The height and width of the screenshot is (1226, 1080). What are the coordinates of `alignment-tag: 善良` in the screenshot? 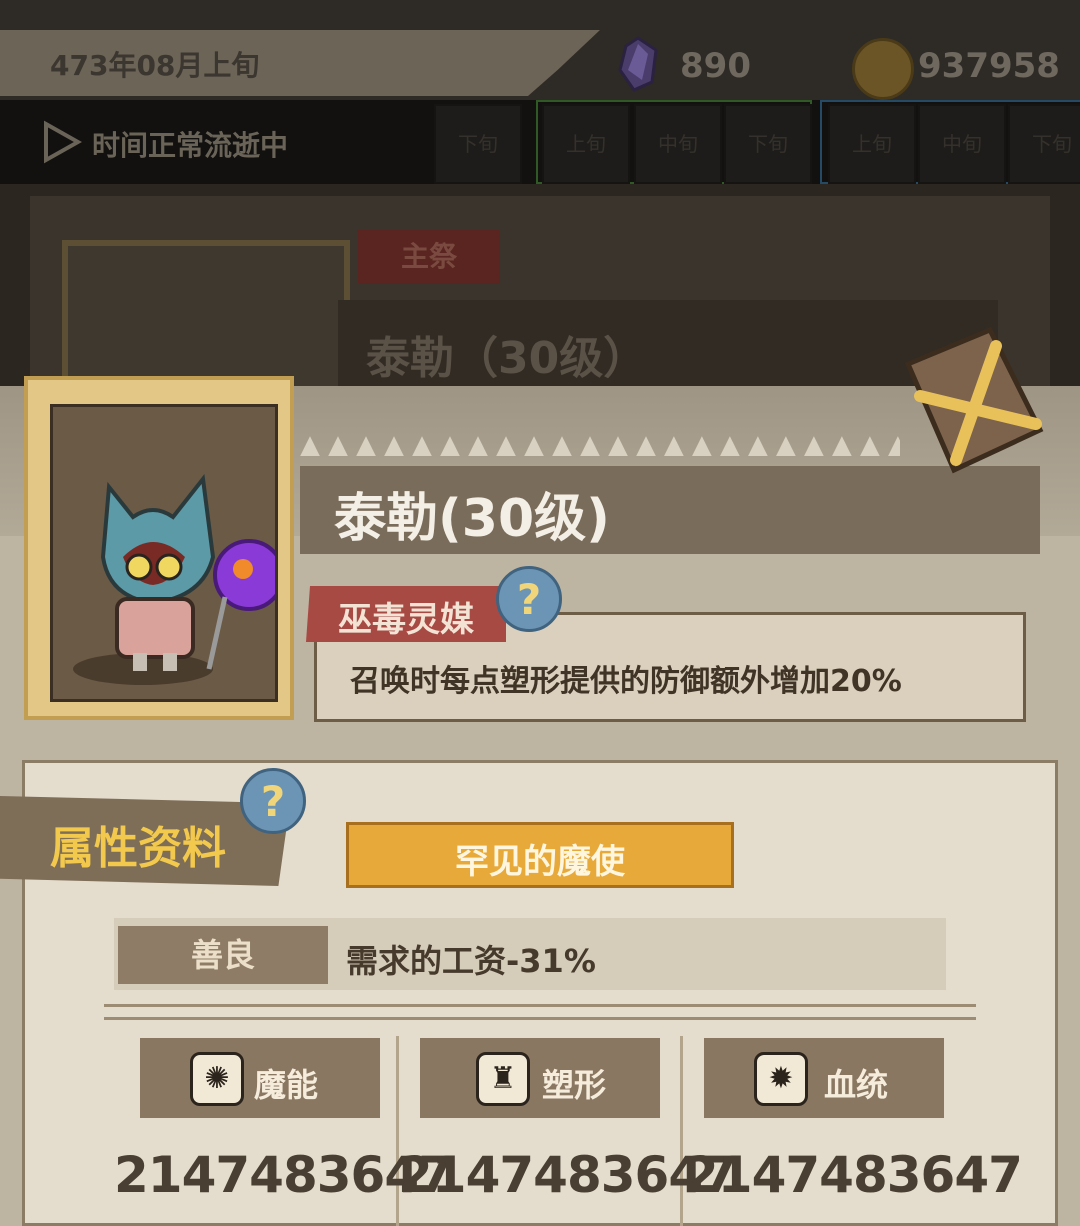 It's located at (223, 955).